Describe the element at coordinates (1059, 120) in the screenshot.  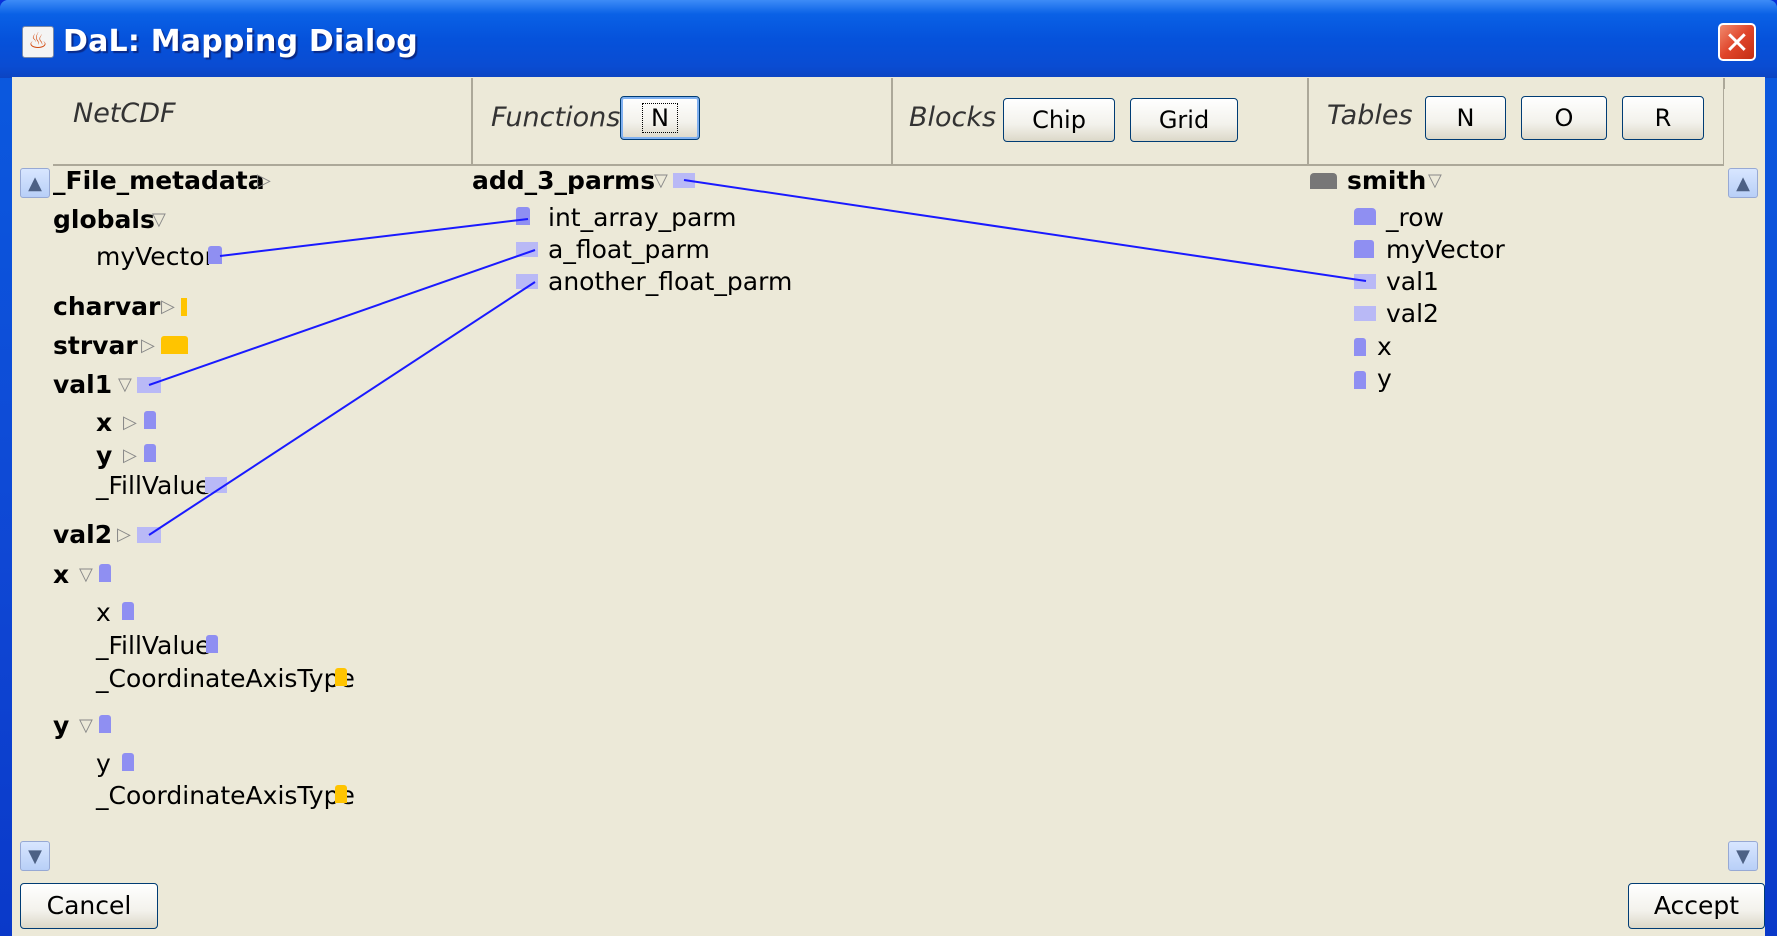
I see `chip-button: Chip` at that location.